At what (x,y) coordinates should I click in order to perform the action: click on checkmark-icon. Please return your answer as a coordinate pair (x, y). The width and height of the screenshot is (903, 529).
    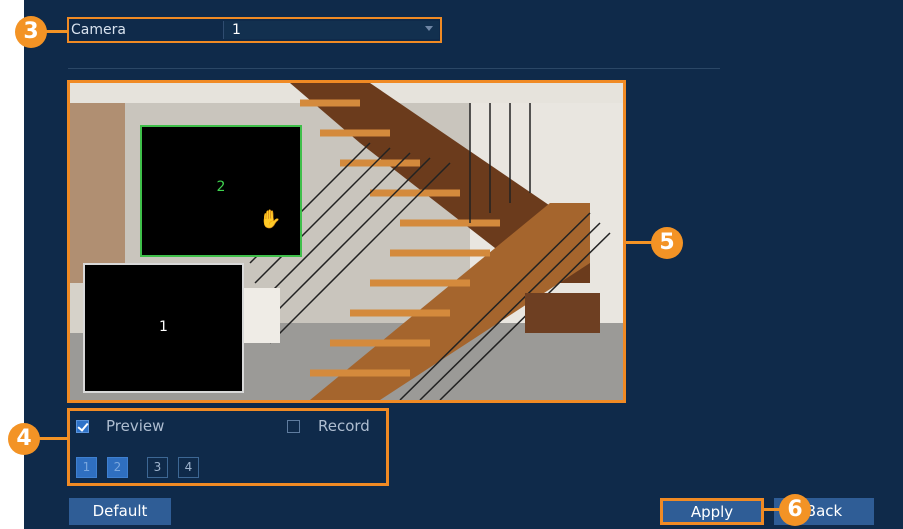
    Looking at the image, I should click on (83, 426).